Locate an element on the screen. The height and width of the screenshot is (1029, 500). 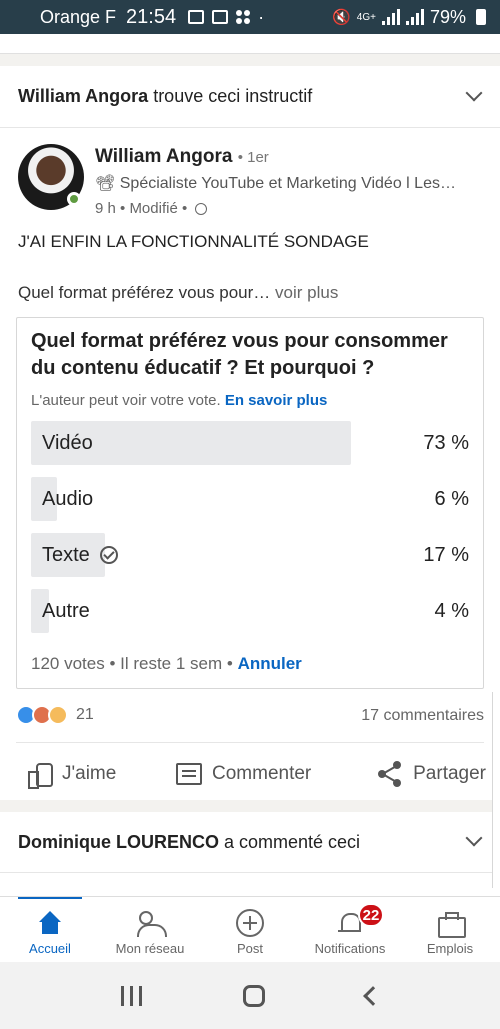
notification-icons: · is located at coordinates (226, 17).